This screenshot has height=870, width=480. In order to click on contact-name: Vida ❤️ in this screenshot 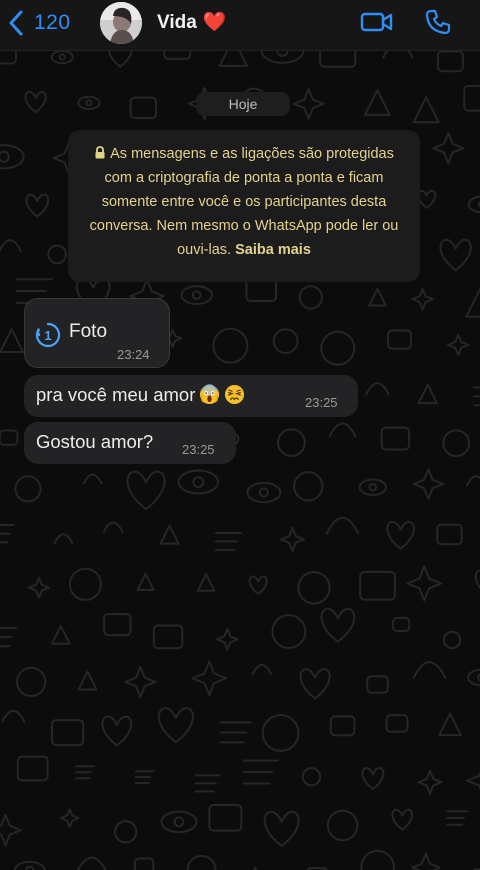, I will do `click(191, 22)`.